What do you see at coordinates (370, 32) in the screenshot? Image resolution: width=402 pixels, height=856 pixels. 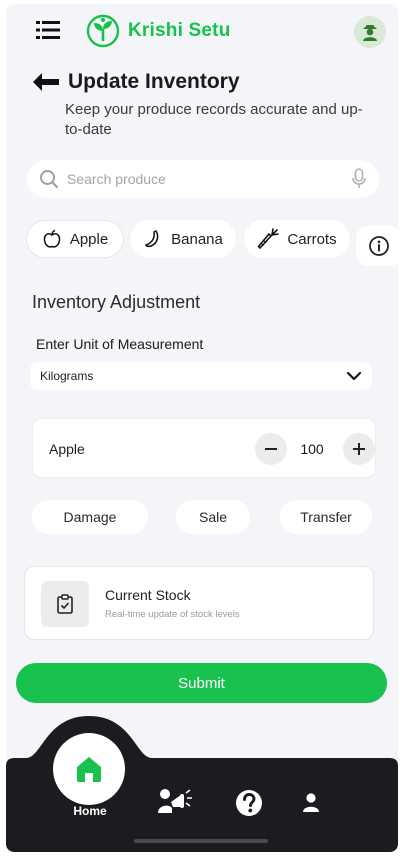 I see `farmer-avatar-icon` at bounding box center [370, 32].